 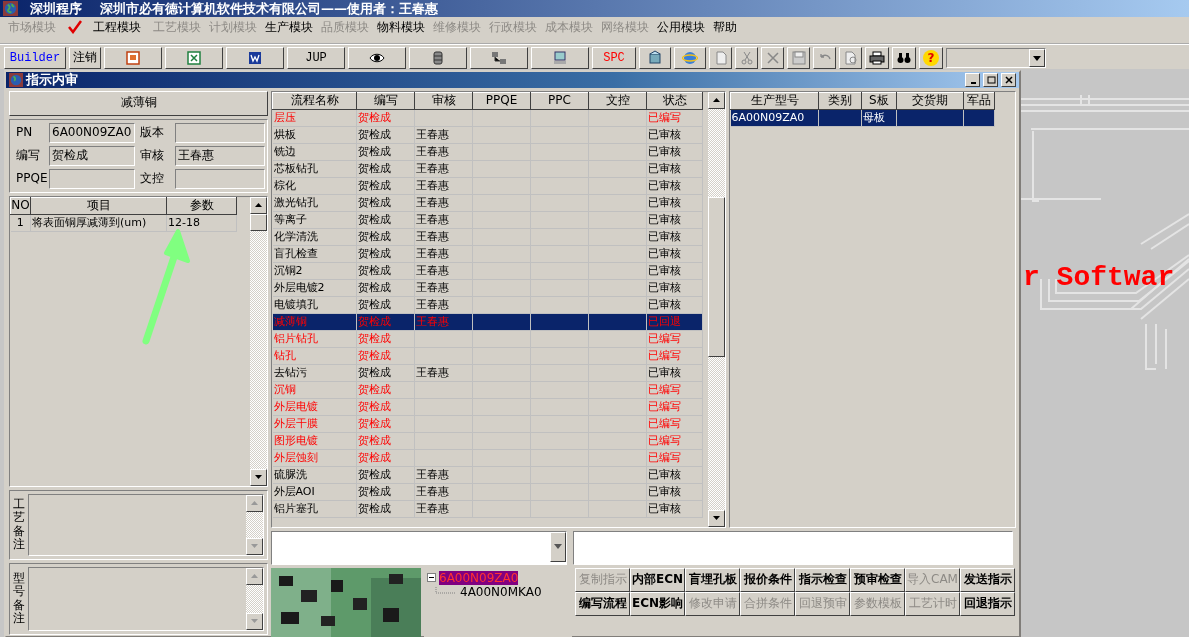 What do you see at coordinates (401, 27) in the screenshot?
I see `menu-item: 物料模块` at bounding box center [401, 27].